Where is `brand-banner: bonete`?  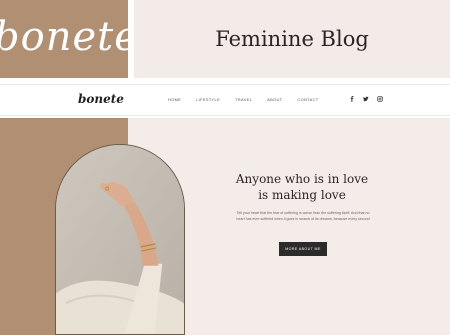 brand-banner: bonete is located at coordinates (64, 39).